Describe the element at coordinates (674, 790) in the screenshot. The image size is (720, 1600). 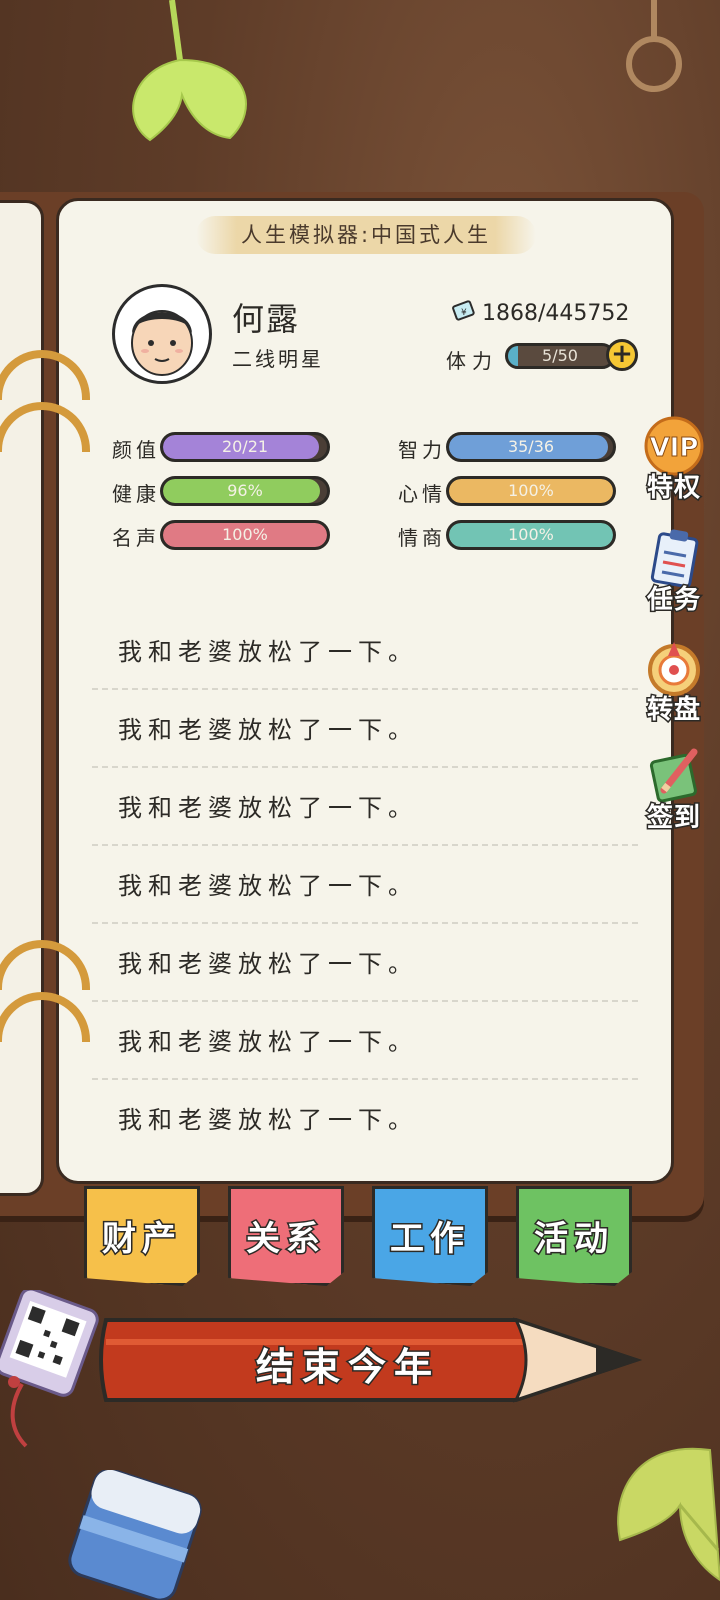
I see `check-in-button: 签到` at that location.